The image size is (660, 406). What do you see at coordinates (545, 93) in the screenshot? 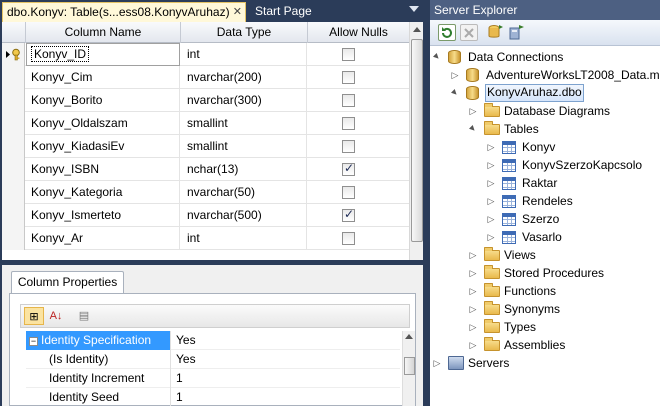
I see `tree-node: ▲ KonyvAruhaz.dbo` at bounding box center [545, 93].